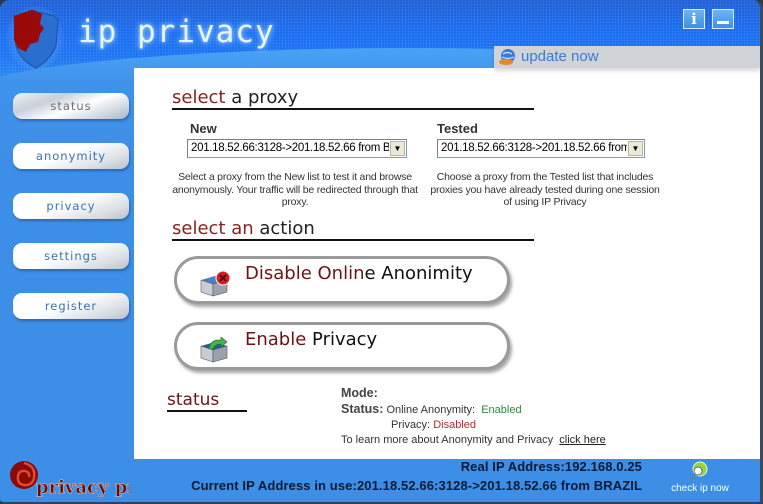 This screenshot has width=763, height=504. What do you see at coordinates (214, 349) in the screenshot?
I see `box-enable-icon` at bounding box center [214, 349].